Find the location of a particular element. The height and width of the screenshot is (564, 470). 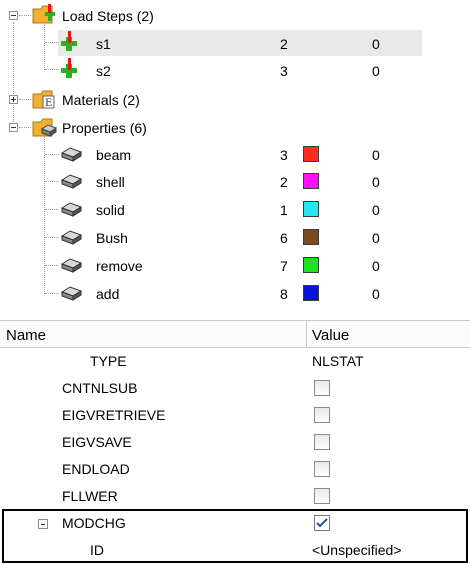

tree-node-properties: Properties (6) is located at coordinates (235, 127).